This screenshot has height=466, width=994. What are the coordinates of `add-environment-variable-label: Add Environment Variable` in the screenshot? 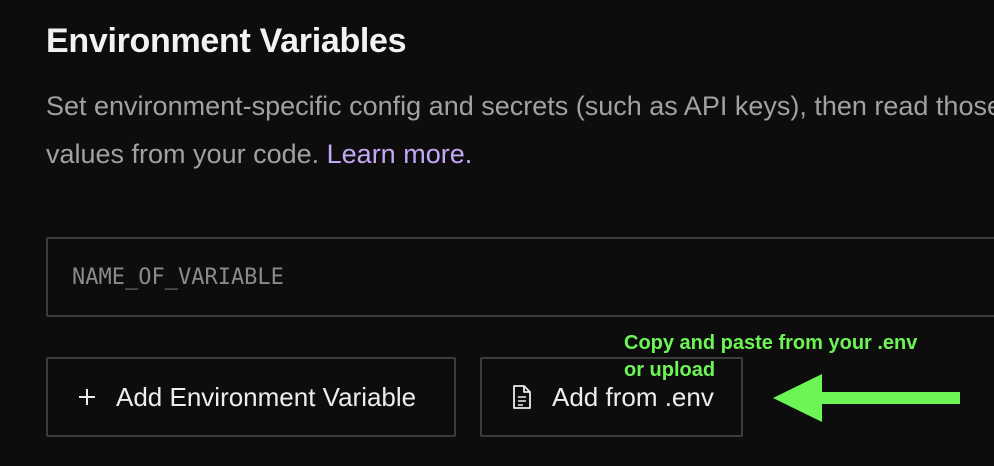 It's located at (266, 396).